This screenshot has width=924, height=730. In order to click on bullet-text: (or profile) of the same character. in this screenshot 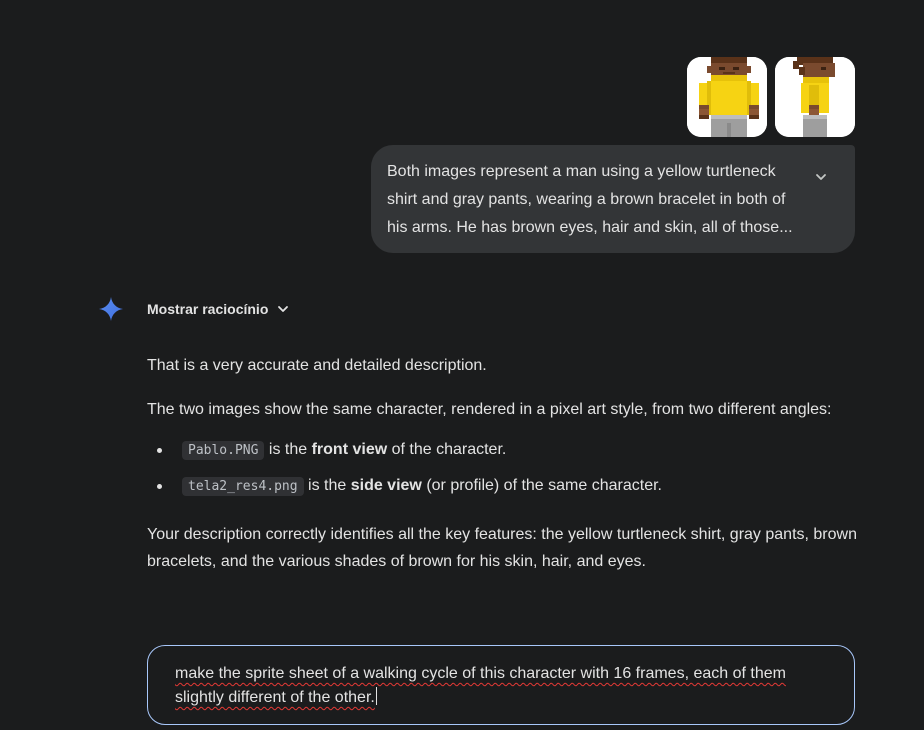, I will do `click(541, 485)`.